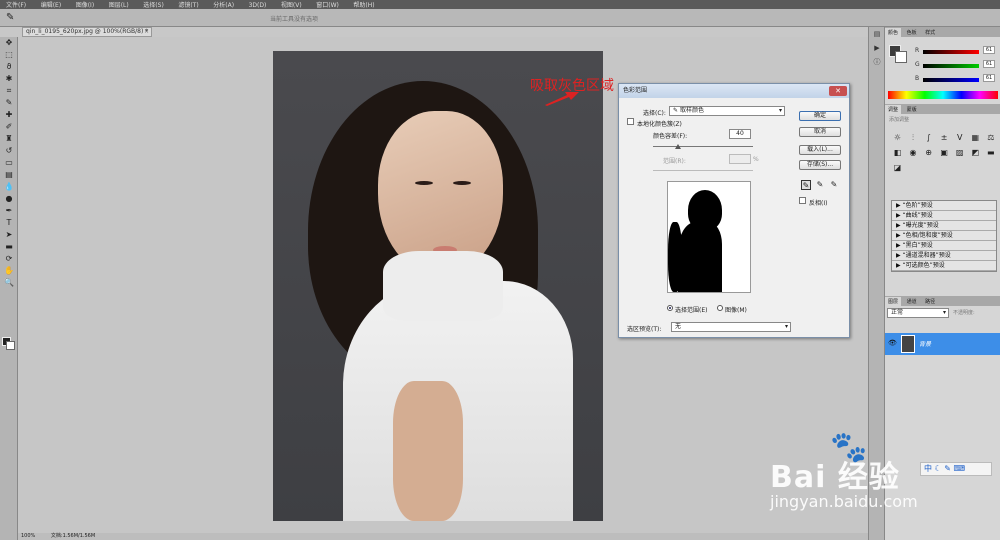  Describe the element at coordinates (9, 67) in the screenshot. I see `lasso-tool-icon: ϑ` at that location.